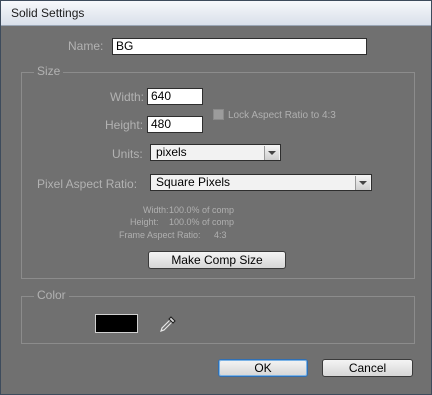 Image resolution: width=432 pixels, height=395 pixels. I want to click on color-group, so click(218, 320).